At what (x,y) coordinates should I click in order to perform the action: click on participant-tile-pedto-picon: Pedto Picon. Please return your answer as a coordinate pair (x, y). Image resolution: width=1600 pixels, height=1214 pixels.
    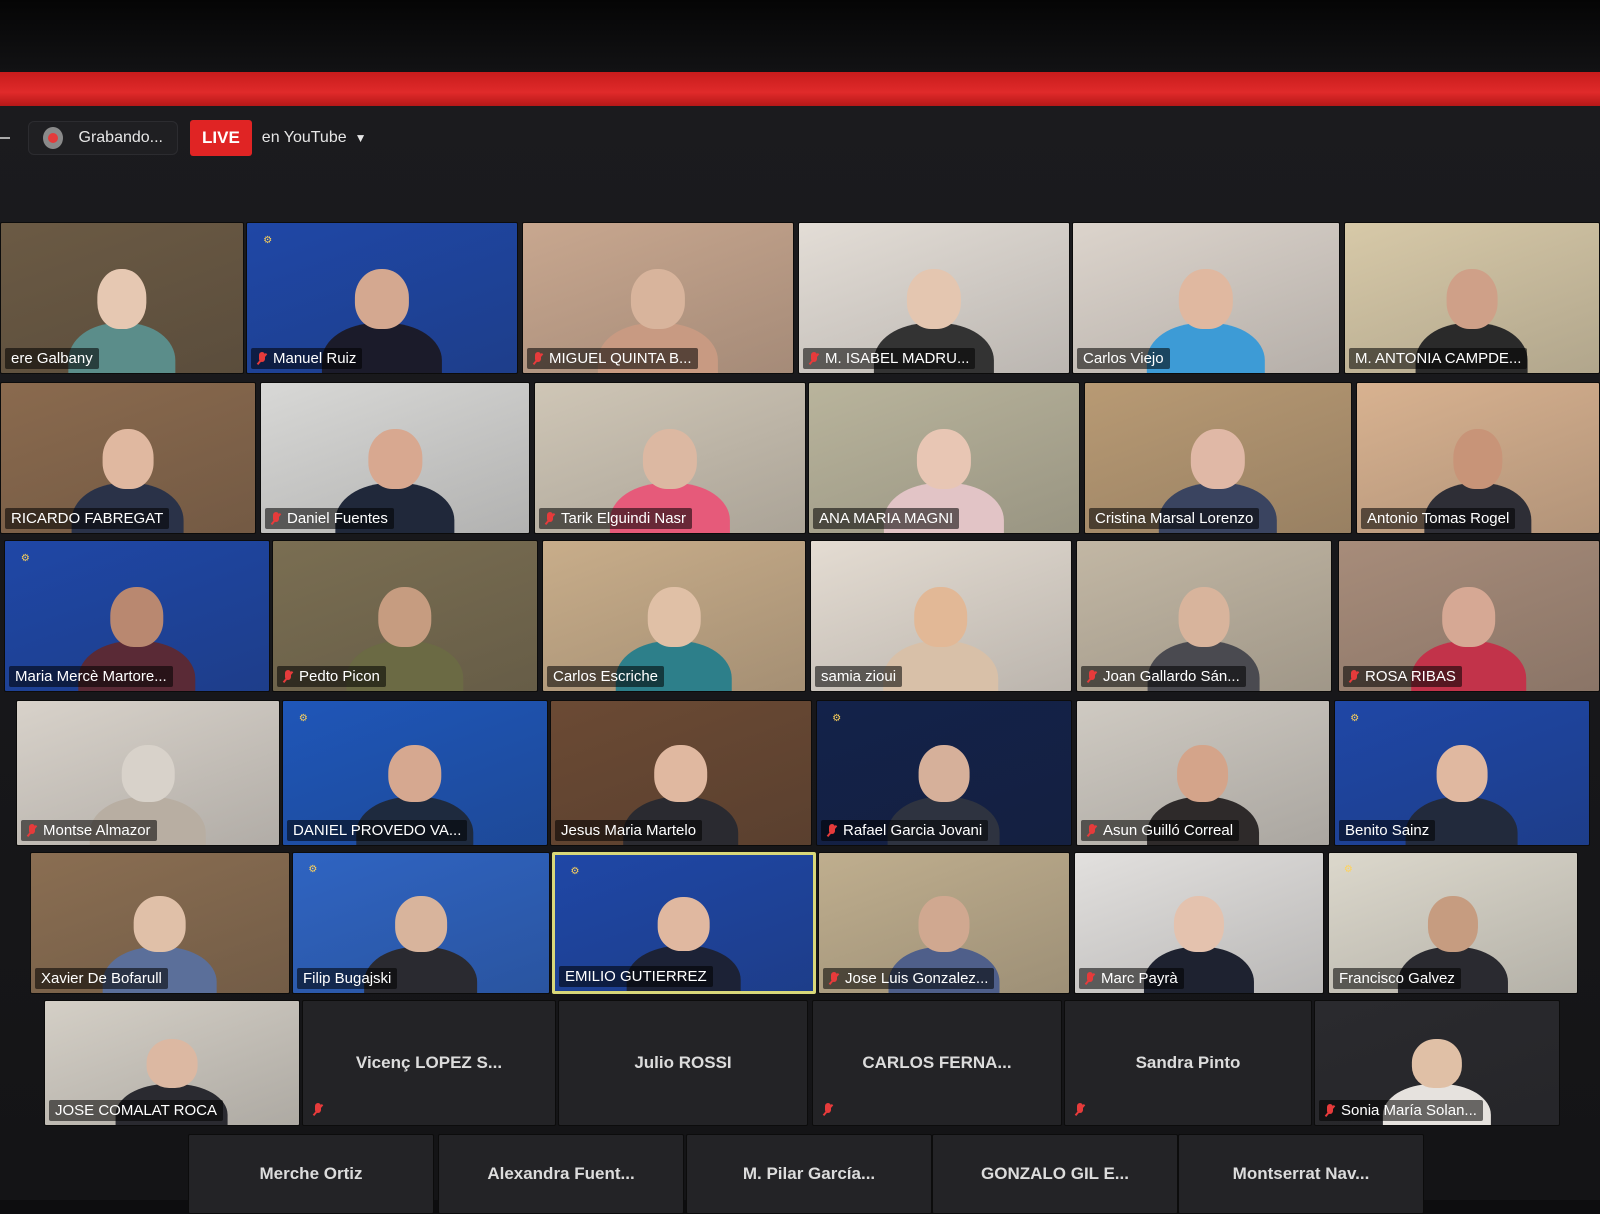
    Looking at the image, I should click on (405, 616).